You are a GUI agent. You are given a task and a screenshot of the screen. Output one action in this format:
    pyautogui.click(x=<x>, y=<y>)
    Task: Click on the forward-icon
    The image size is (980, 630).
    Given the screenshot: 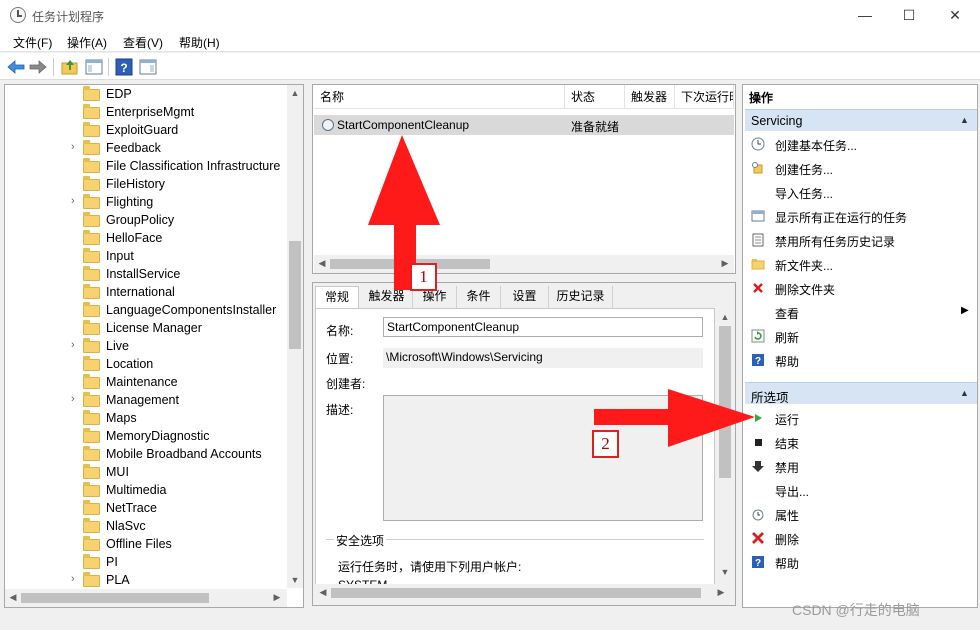 What is the action you would take?
    pyautogui.click(x=38, y=67)
    